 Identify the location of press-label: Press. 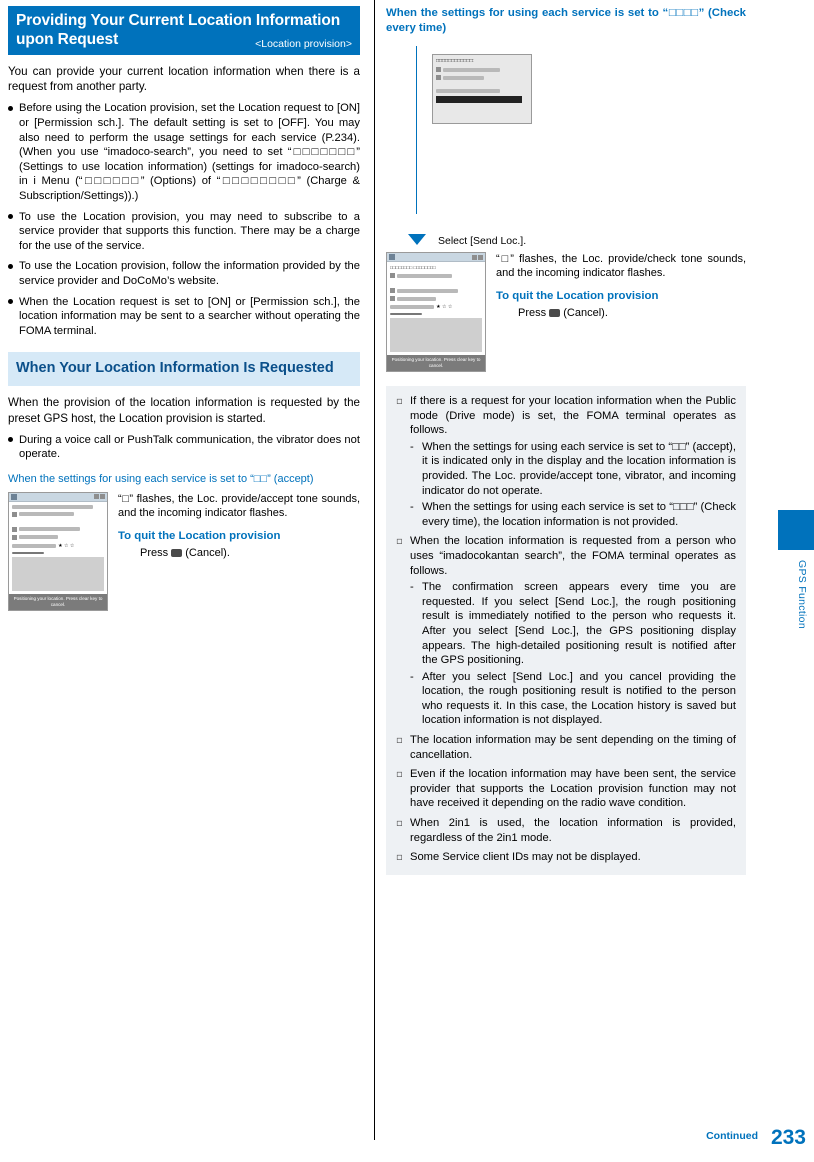
(532, 312).